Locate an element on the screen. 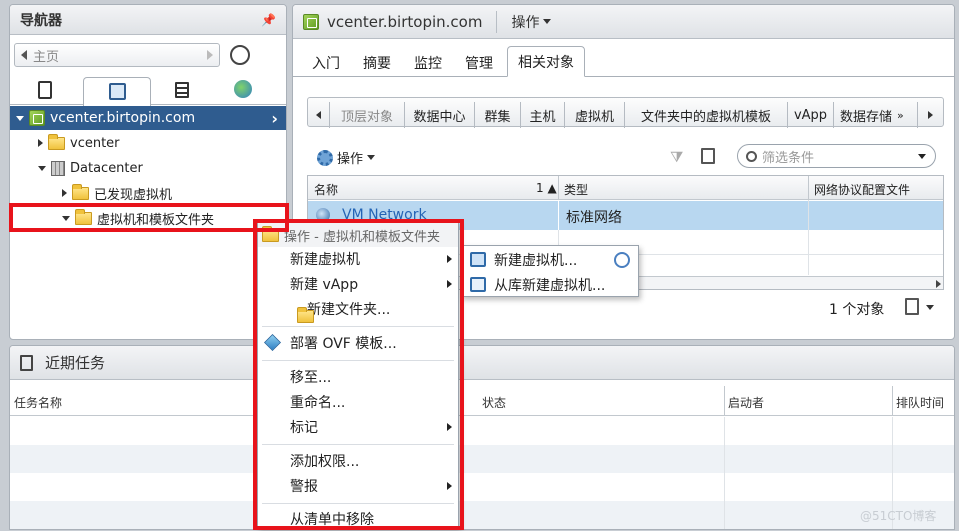 Image resolution: width=959 pixels, height=531 pixels. list-actions-menu: 操作 is located at coordinates (346, 157).